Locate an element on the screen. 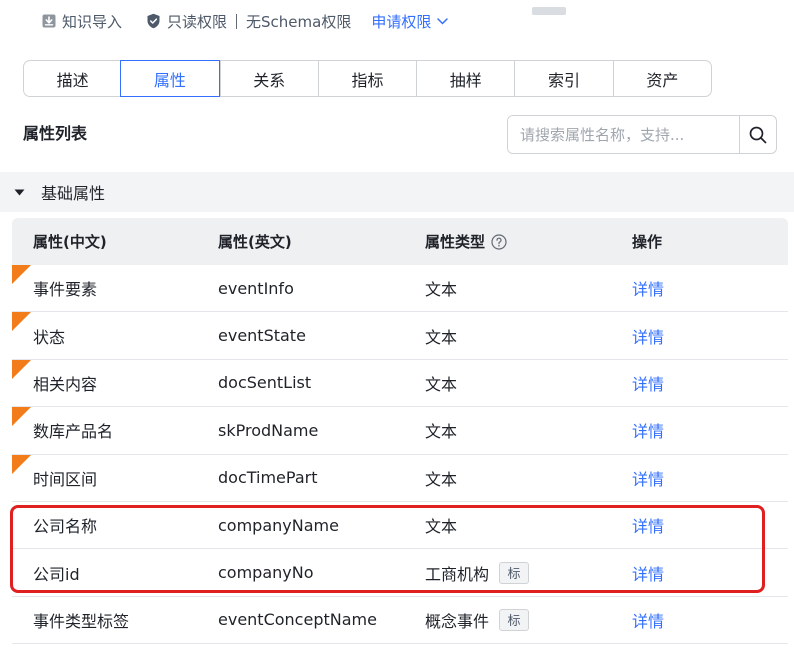 The height and width of the screenshot is (650, 794). attribute-search is located at coordinates (642, 134).